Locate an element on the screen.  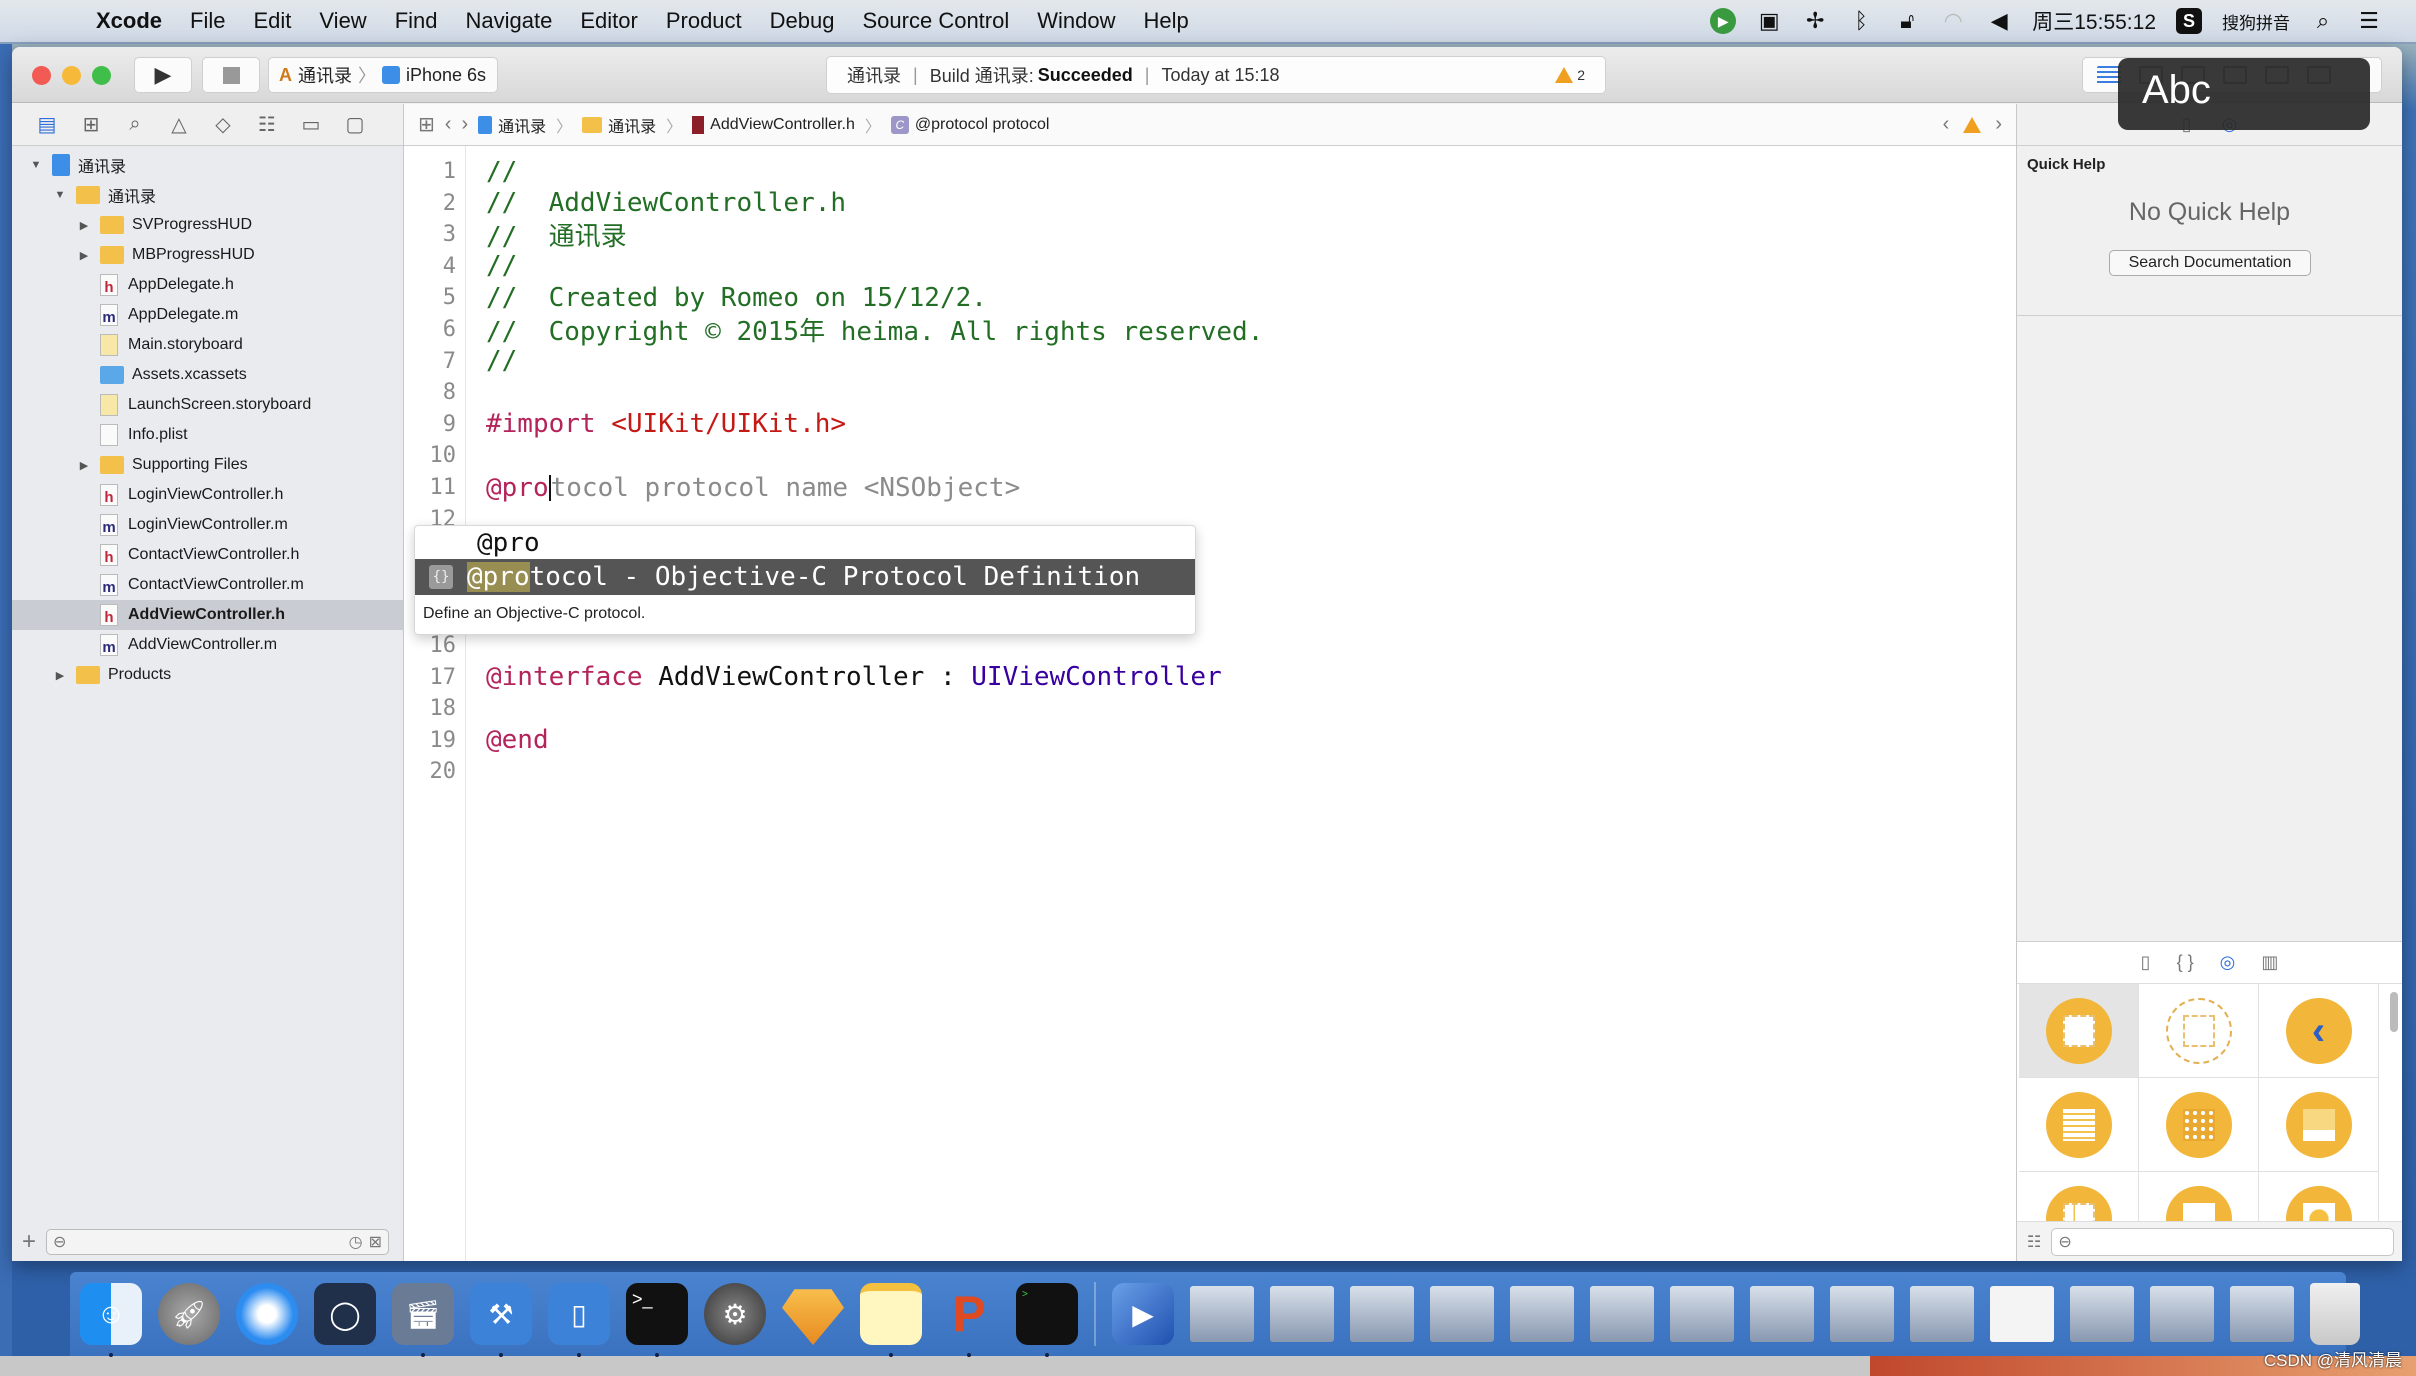
menu-file: File is located at coordinates (207, 21).